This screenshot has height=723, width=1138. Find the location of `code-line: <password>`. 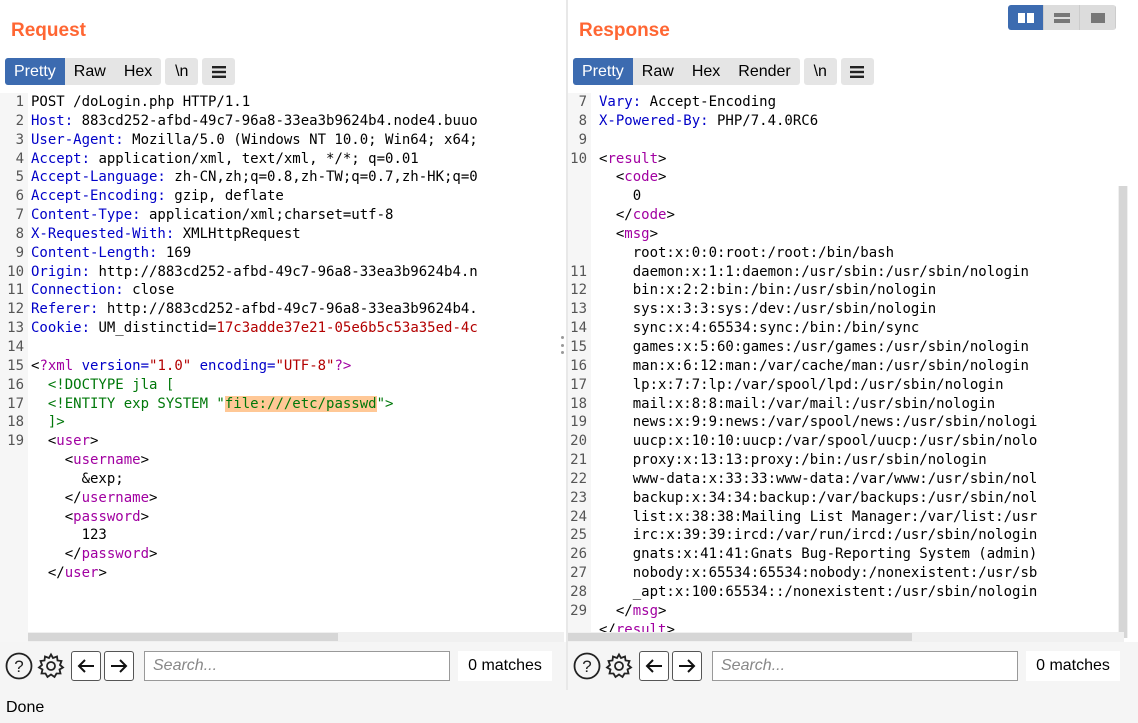

code-line: <password> is located at coordinates (295, 517).